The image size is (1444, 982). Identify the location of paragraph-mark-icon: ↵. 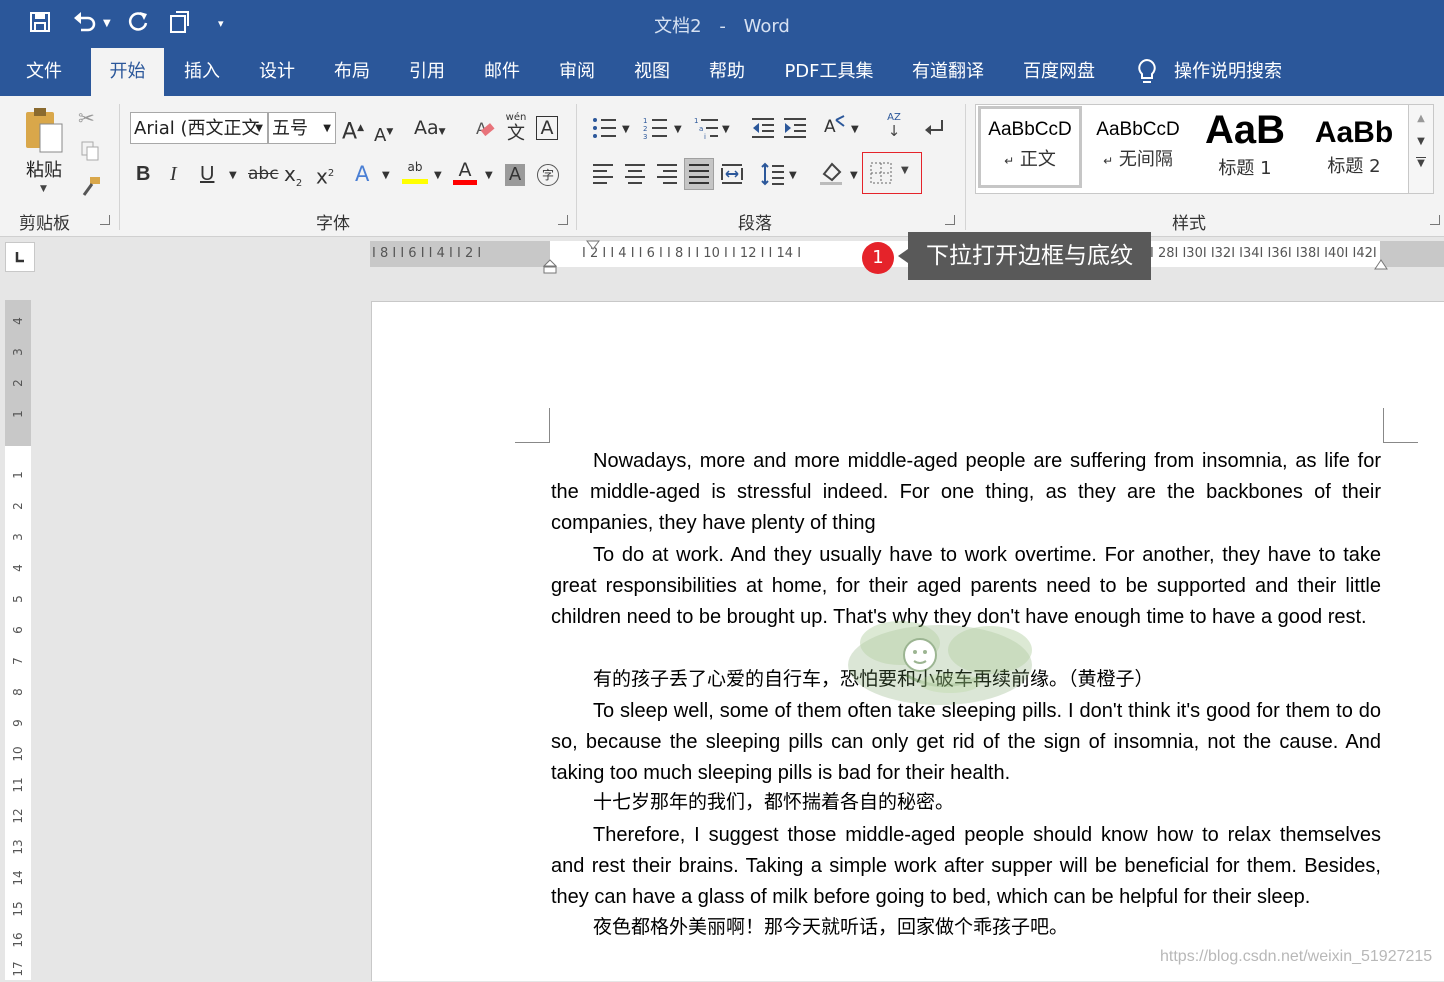
(1009, 161).